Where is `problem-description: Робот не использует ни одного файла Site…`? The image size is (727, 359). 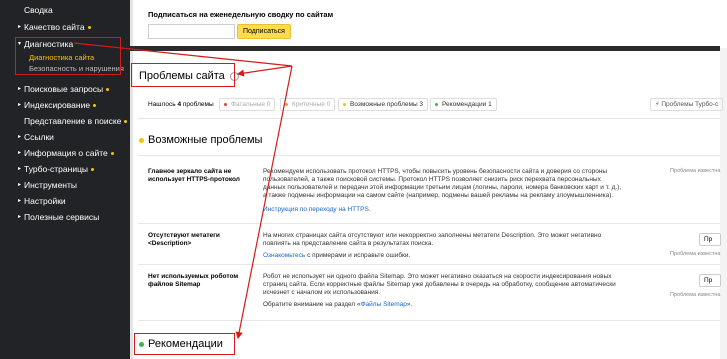
problem-description: Робот не использует ни одного файла Site… is located at coordinates (439, 284).